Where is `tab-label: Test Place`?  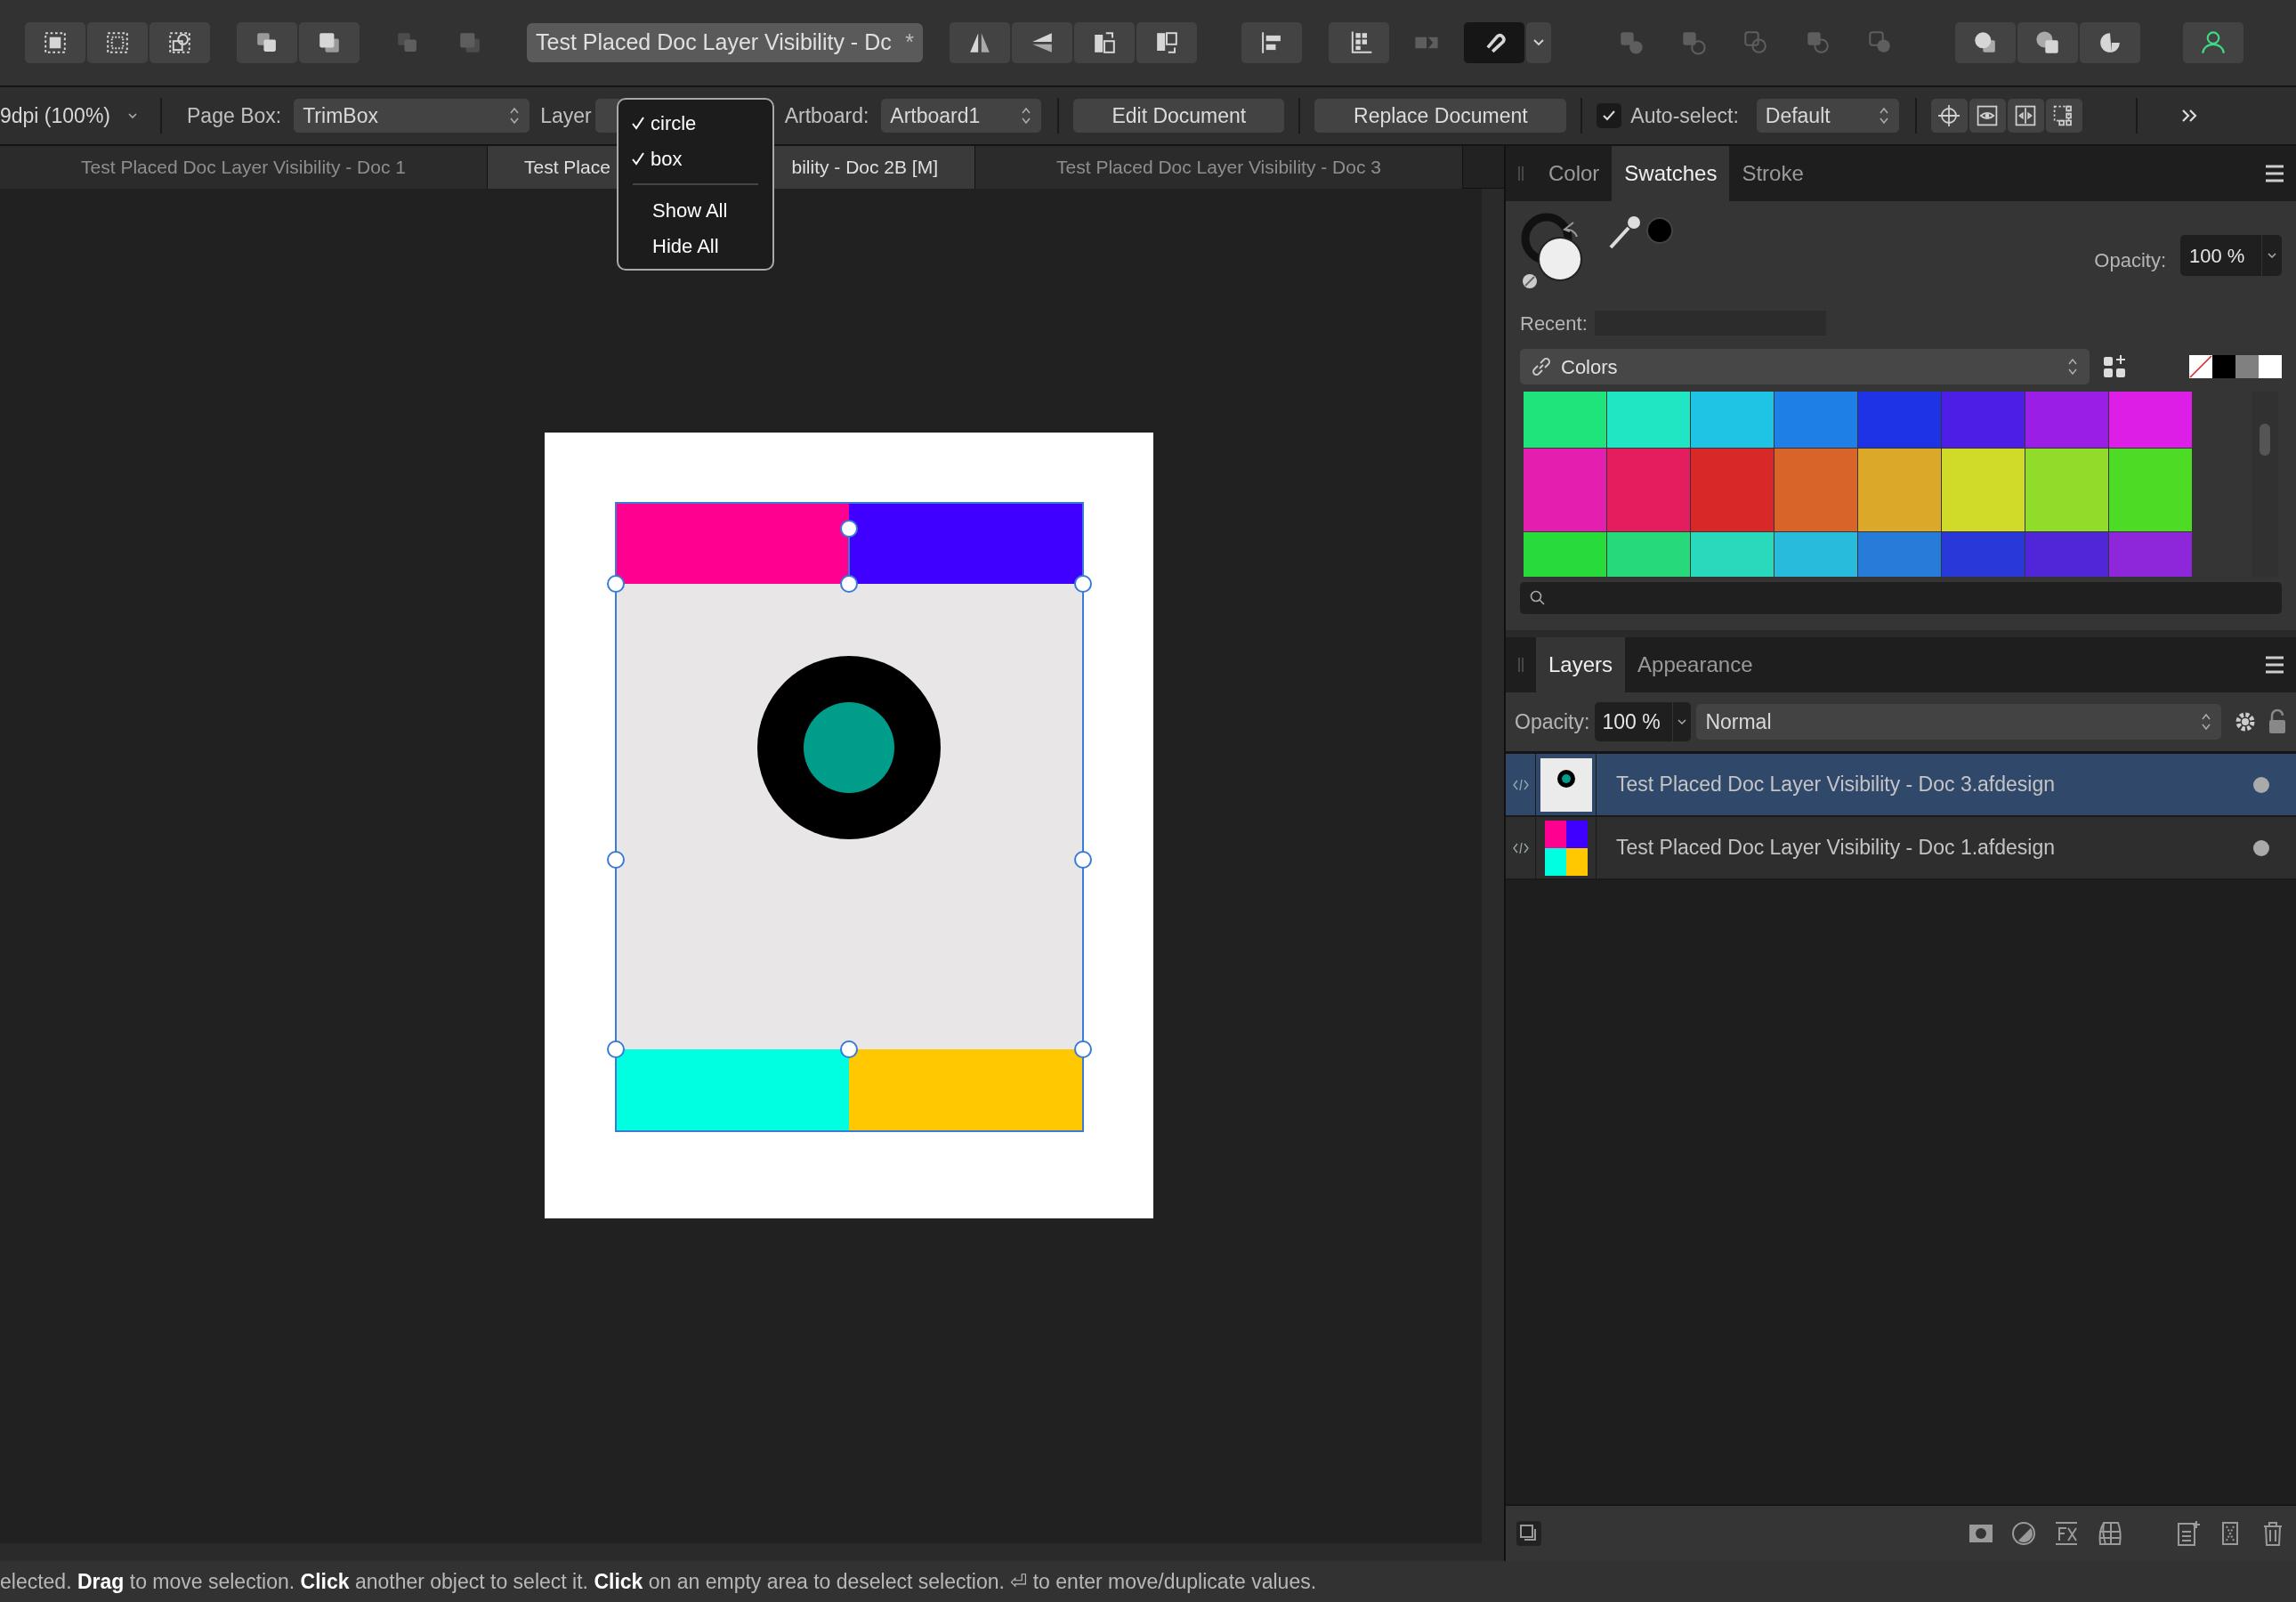 tab-label: Test Place is located at coordinates (567, 168).